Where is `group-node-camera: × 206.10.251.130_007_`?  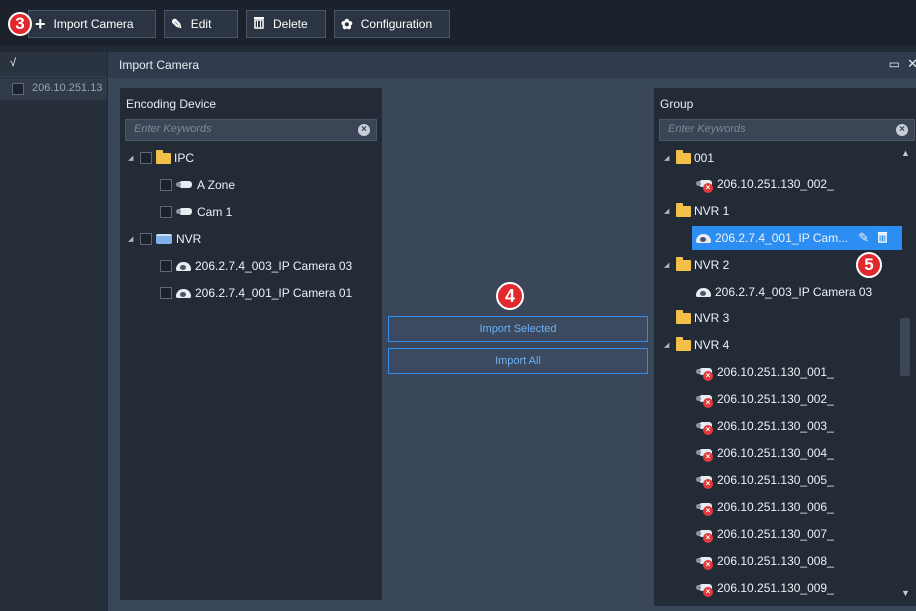
group-node-camera: × 206.10.251.130_007_ is located at coordinates (765, 534).